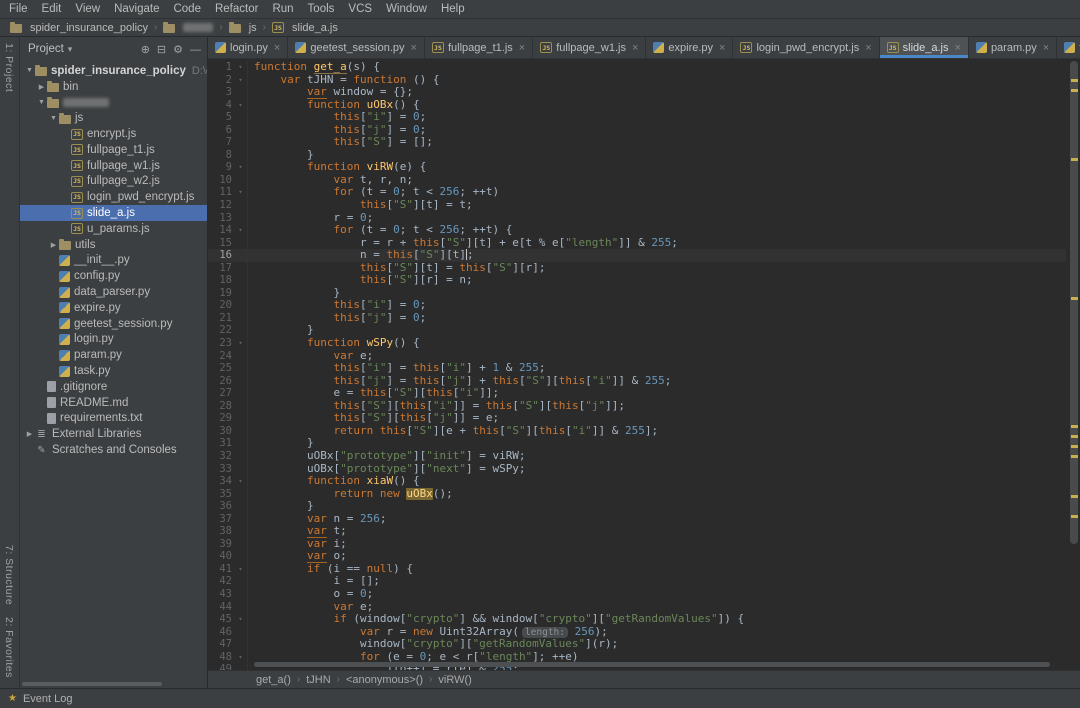 The image size is (1080, 708). Describe the element at coordinates (113, 308) in the screenshot. I see `project-item-expire.py: expire.py` at that location.